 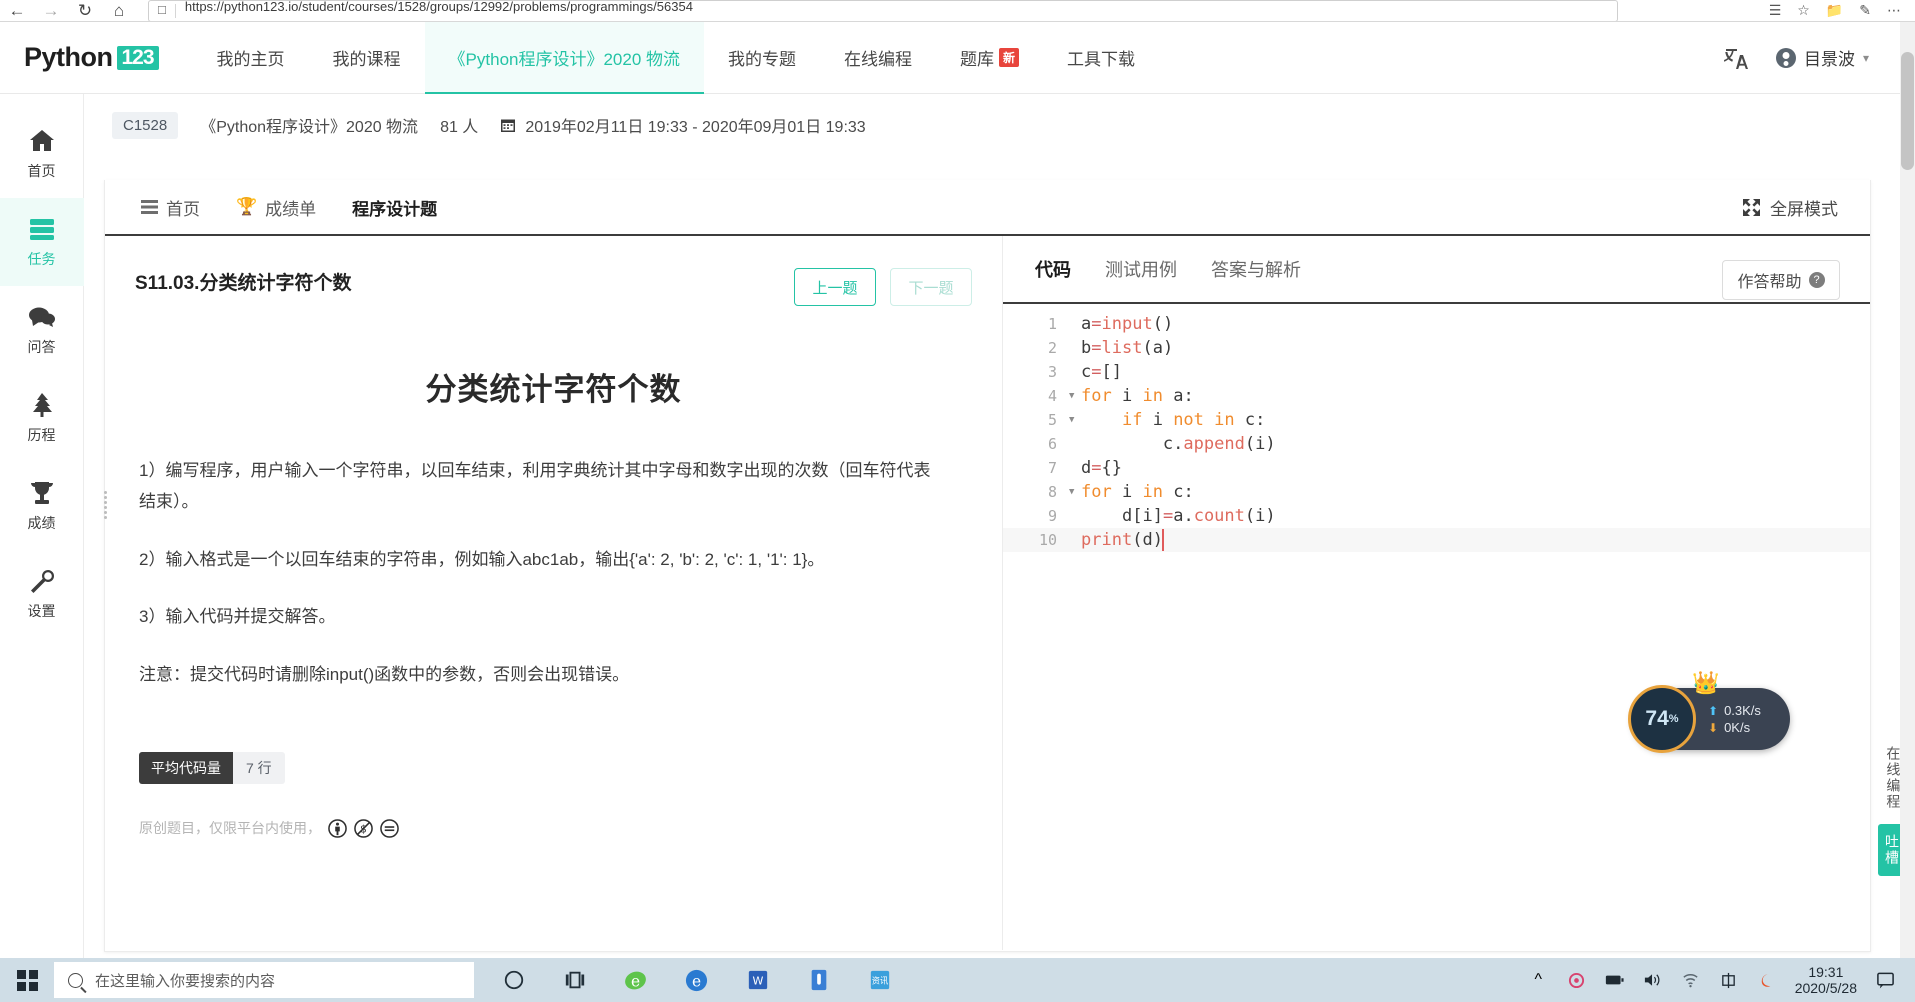 I want to click on ime-chinese-icon, so click(x=1728, y=980).